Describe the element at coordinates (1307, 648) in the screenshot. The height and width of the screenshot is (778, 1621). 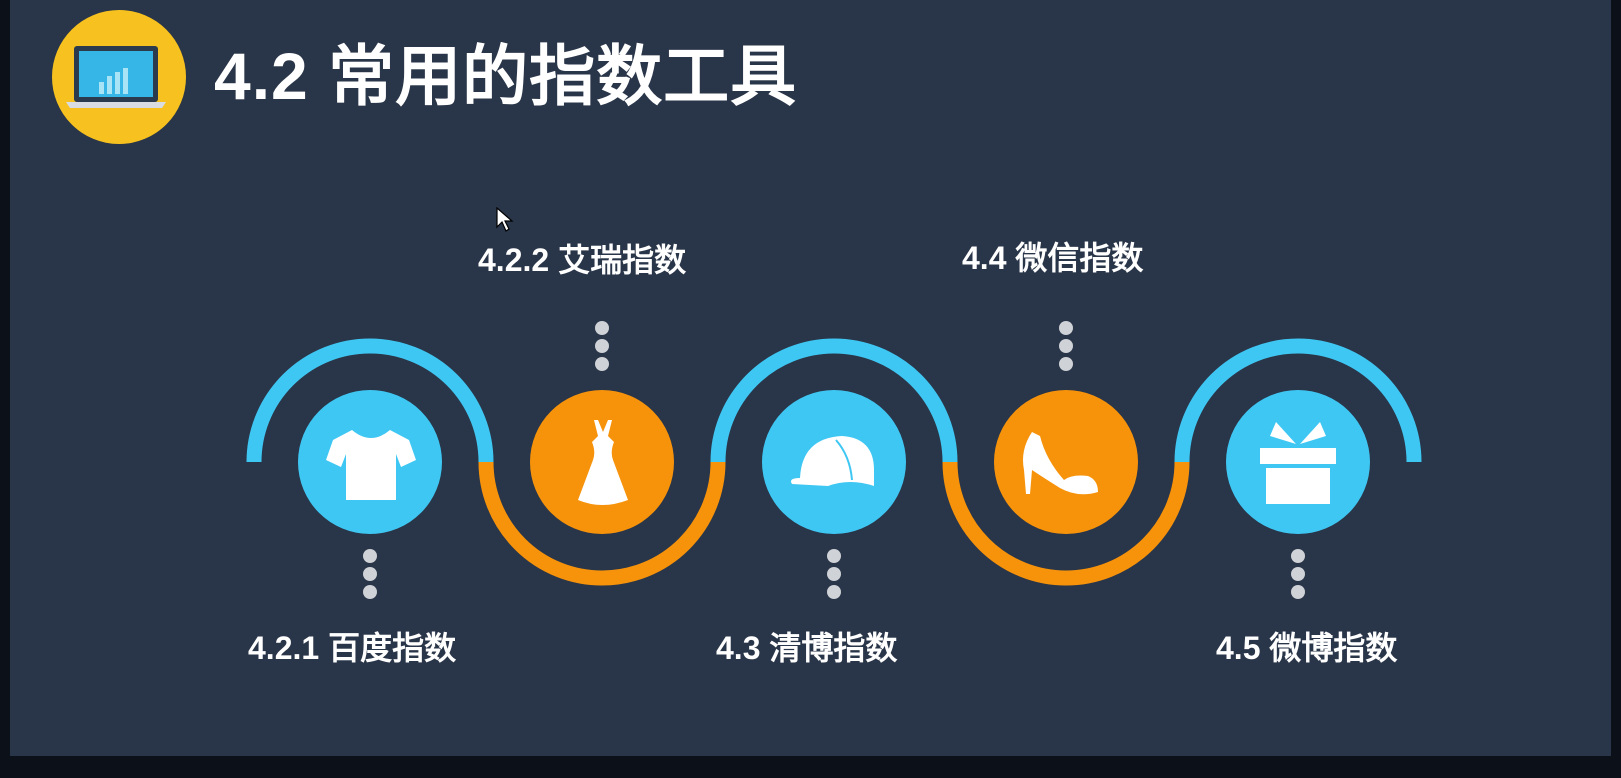
I see `step-label-5: 4.5 微博指数` at that location.